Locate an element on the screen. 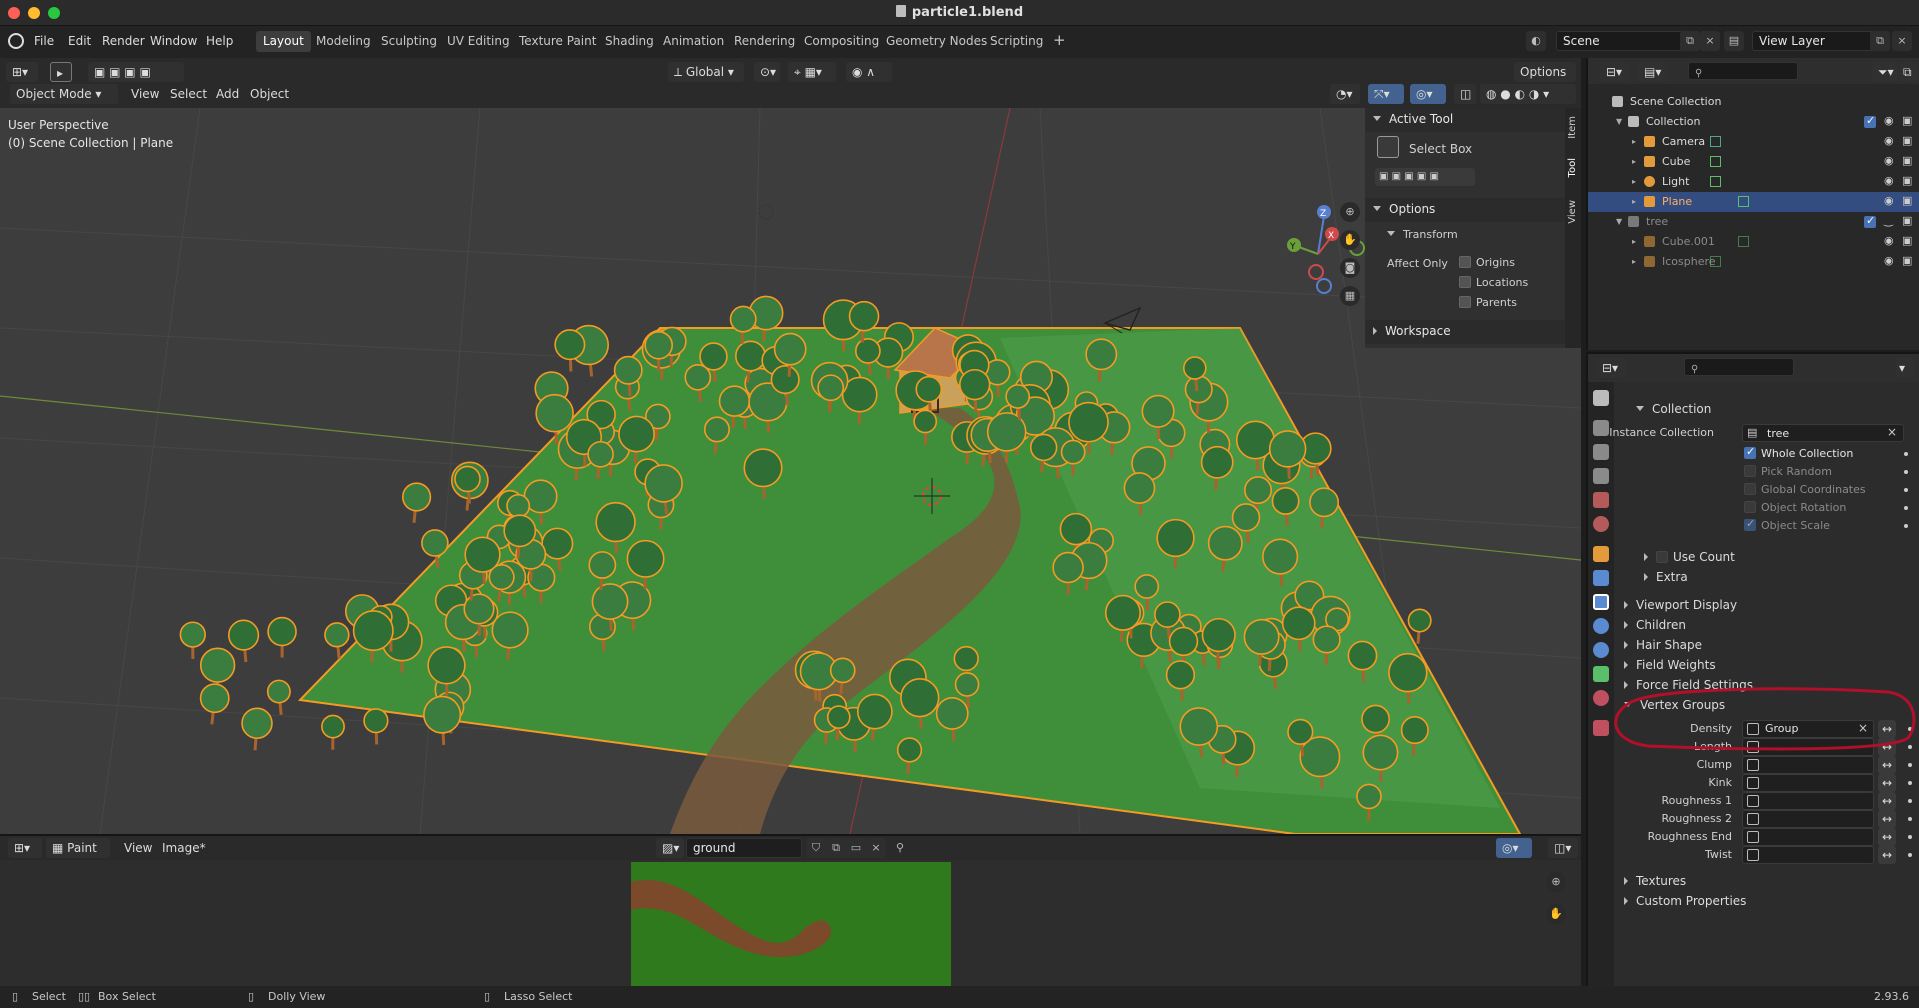  material-tab-icon is located at coordinates (1601, 698).